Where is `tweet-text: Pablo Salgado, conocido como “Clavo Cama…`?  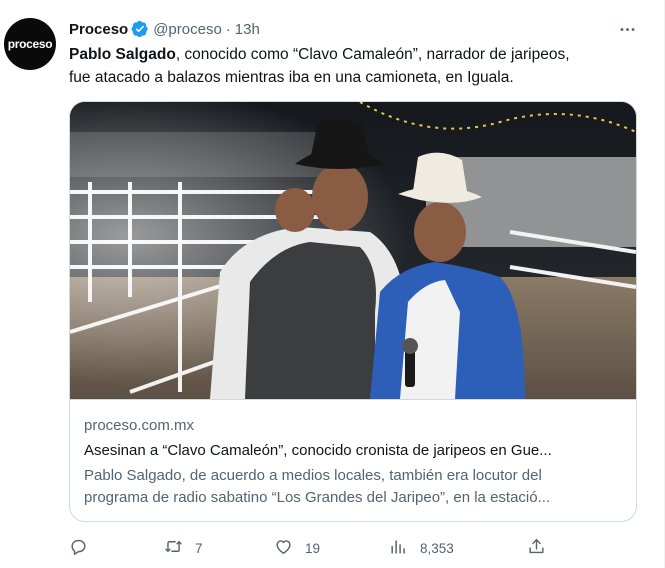 tweet-text: Pablo Salgado, conocido como “Clavo Cama… is located at coordinates (356, 66).